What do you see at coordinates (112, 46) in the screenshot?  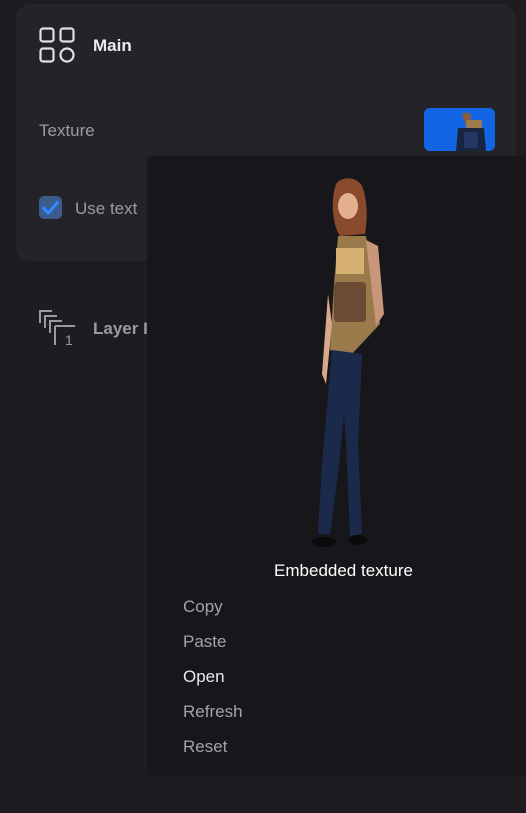 I see `section-title-main: Main` at bounding box center [112, 46].